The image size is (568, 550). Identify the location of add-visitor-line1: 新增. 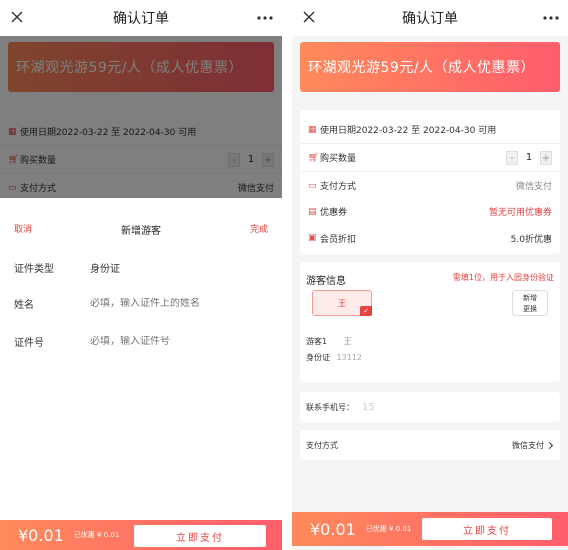
(530, 298).